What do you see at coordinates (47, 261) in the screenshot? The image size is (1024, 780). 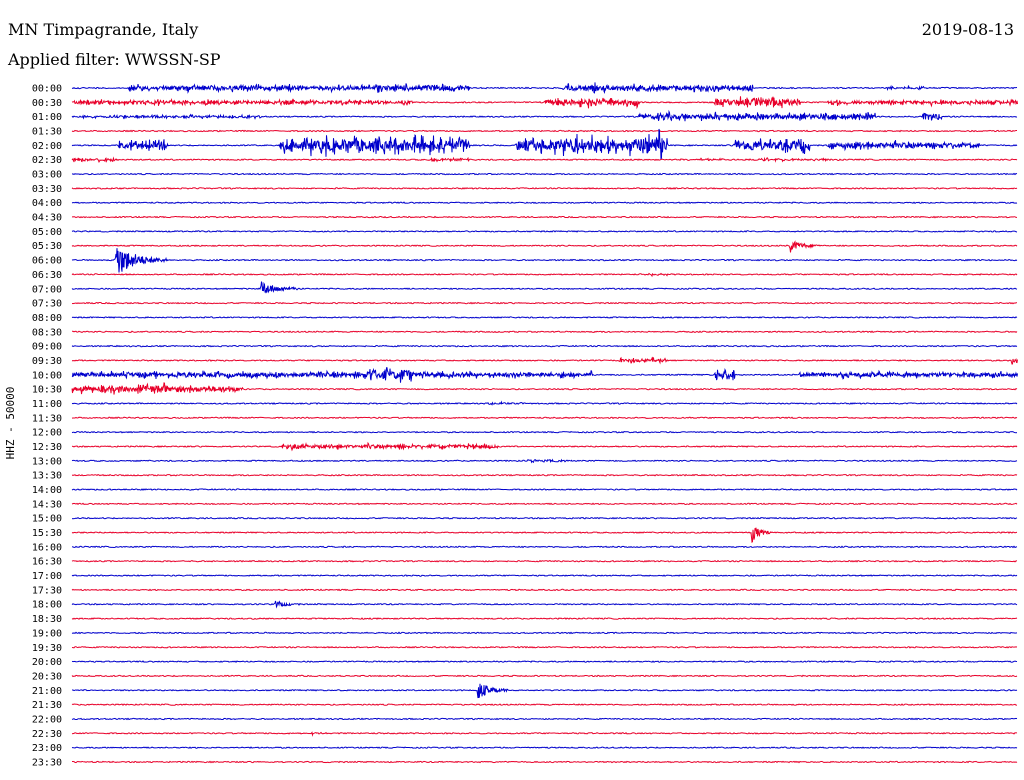 I see `row-time-label: 06:00` at bounding box center [47, 261].